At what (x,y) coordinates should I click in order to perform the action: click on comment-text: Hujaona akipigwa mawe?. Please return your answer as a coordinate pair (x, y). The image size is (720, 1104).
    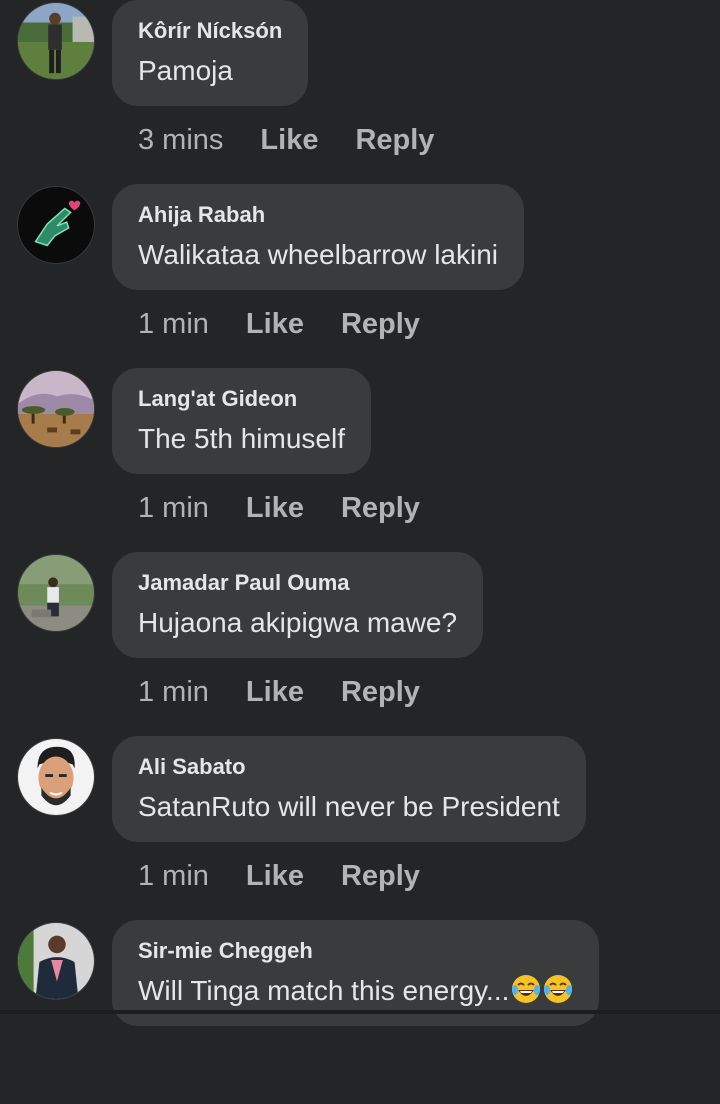
    Looking at the image, I should click on (298, 622).